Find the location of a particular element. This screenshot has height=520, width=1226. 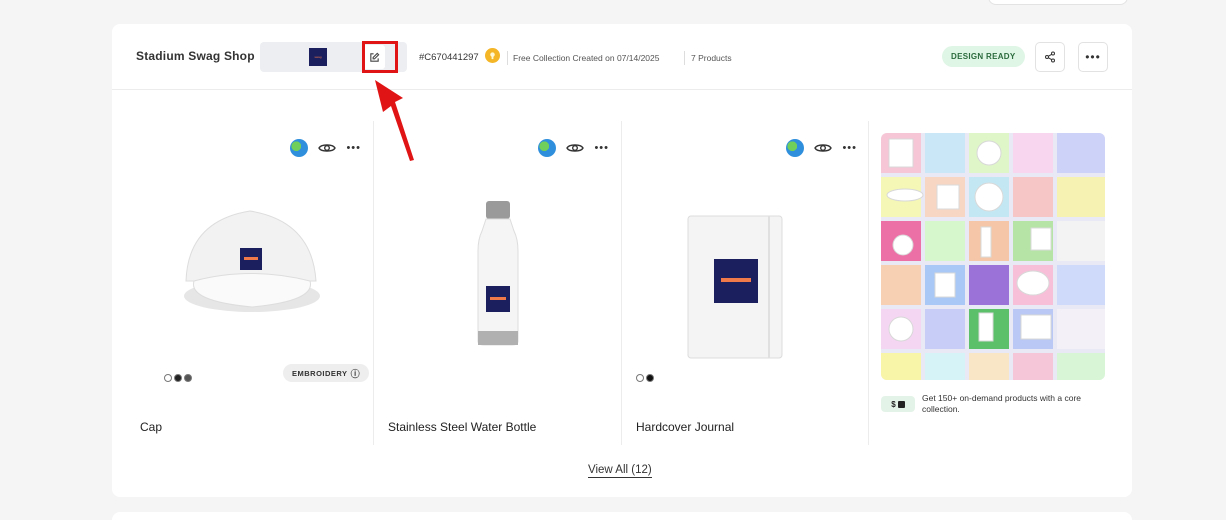

product-name: Cap is located at coordinates (151, 427).